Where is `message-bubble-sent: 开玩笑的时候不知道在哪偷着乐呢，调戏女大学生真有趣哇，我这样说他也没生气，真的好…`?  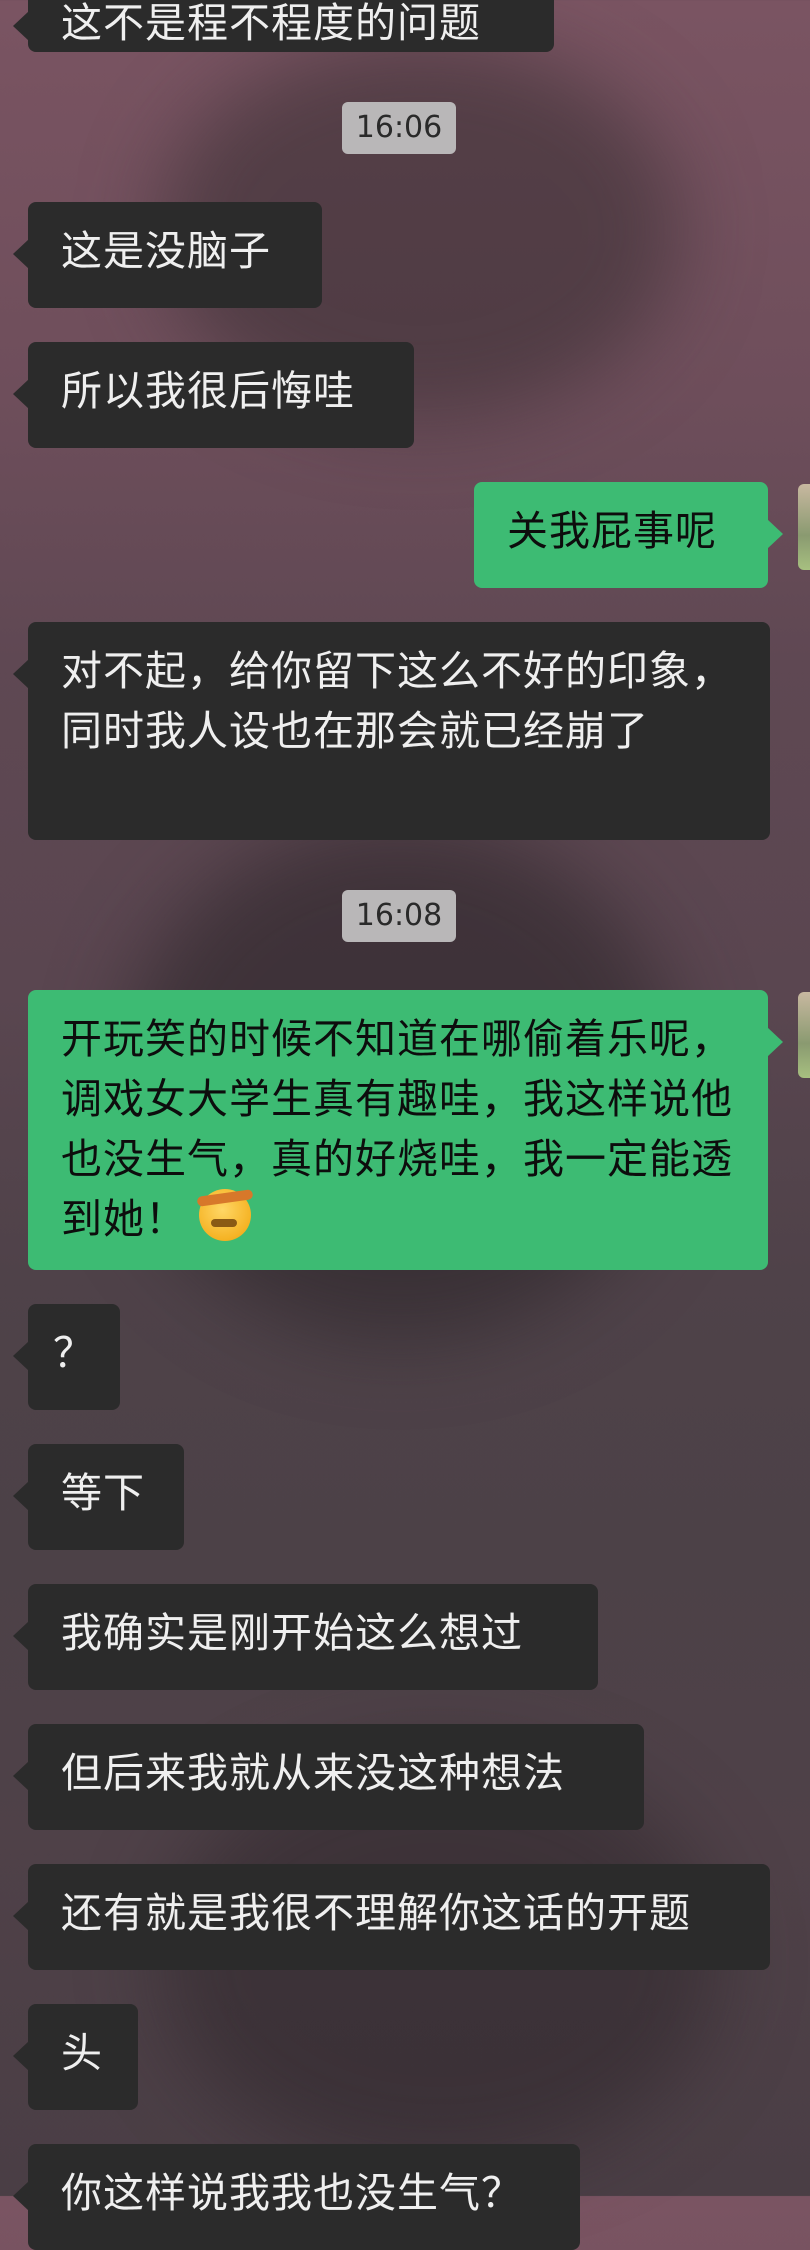 message-bubble-sent: 开玩笑的时候不知道在哪偷着乐呢，调戏女大学生真有趣哇，我这样说他也没生气，真的好… is located at coordinates (405, 1130).